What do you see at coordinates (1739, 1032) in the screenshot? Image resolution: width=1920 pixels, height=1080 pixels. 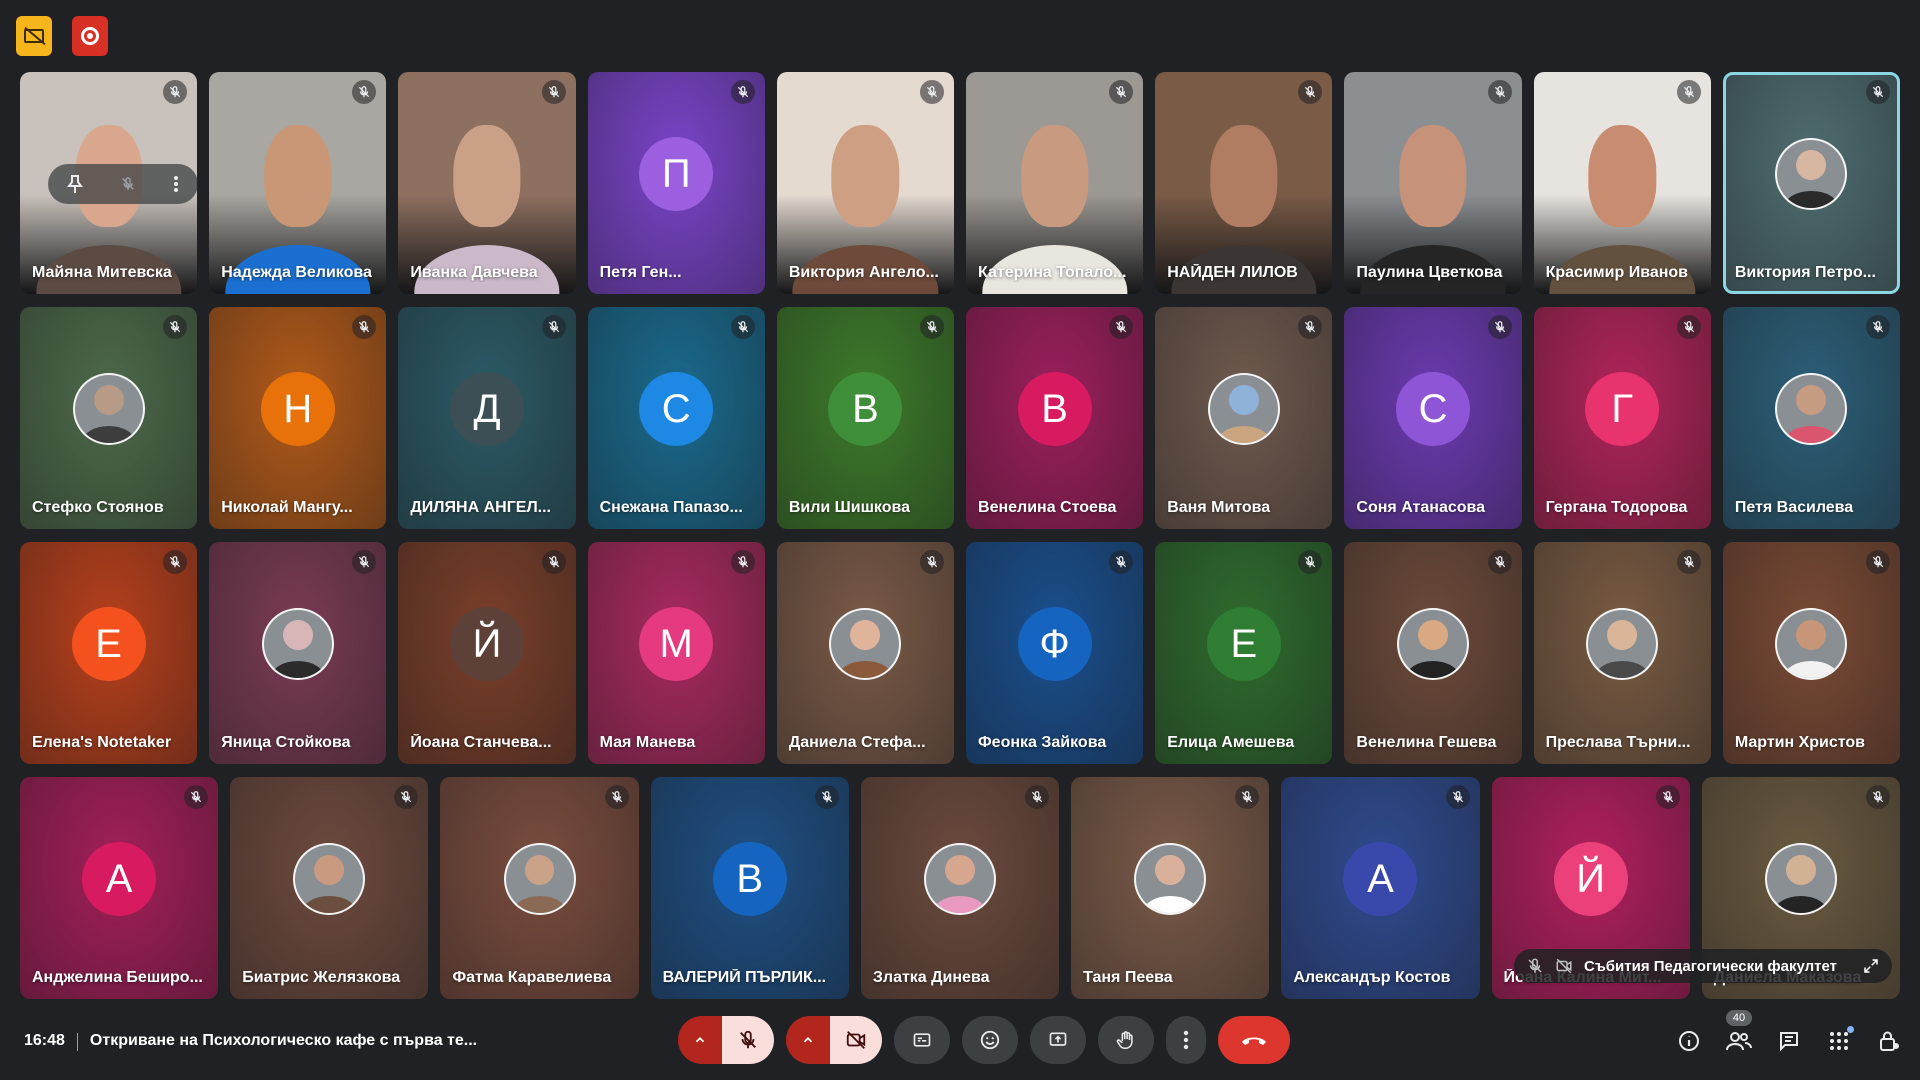 I see `people-button: 40` at bounding box center [1739, 1032].